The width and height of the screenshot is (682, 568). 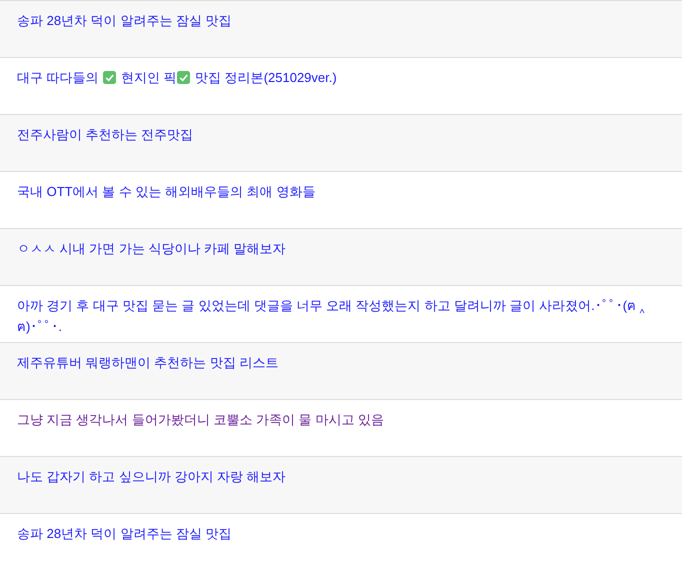 I want to click on post-title-link: 국내 OTT에서 볼 수 있는 해외배우들의 최애 영화들, so click(x=166, y=191).